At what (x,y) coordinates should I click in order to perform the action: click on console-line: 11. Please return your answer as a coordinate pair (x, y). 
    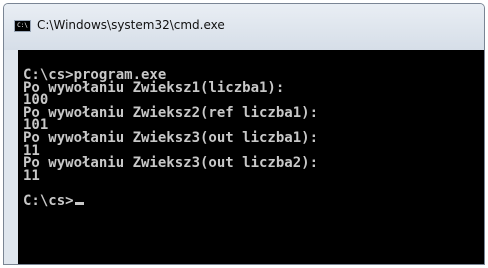
    Looking at the image, I should click on (31, 175).